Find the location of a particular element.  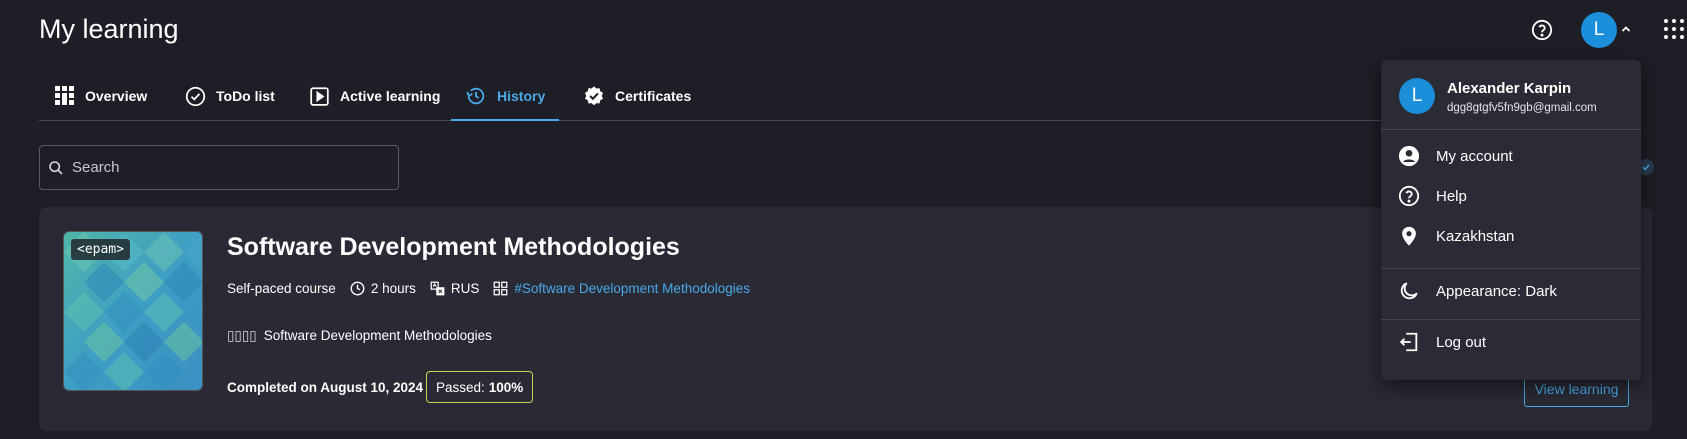

tab-label: Certificates is located at coordinates (653, 96).